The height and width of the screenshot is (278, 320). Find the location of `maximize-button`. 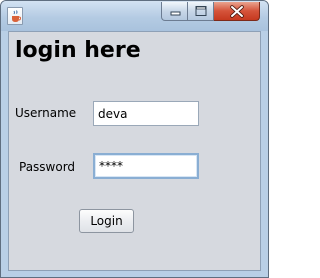

maximize-button is located at coordinates (201, 11).